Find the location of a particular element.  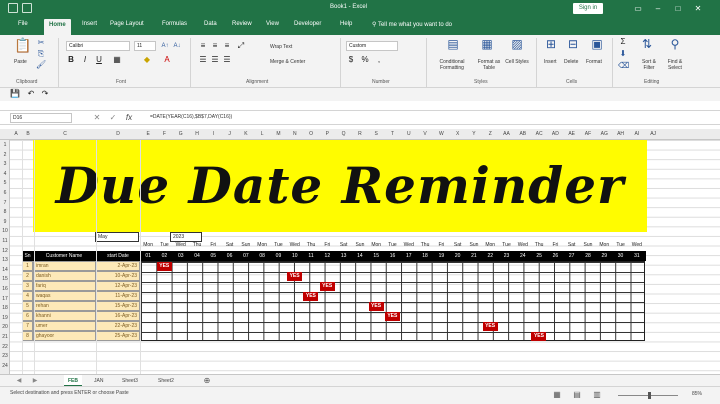

column-header: T is located at coordinates (392, 134).